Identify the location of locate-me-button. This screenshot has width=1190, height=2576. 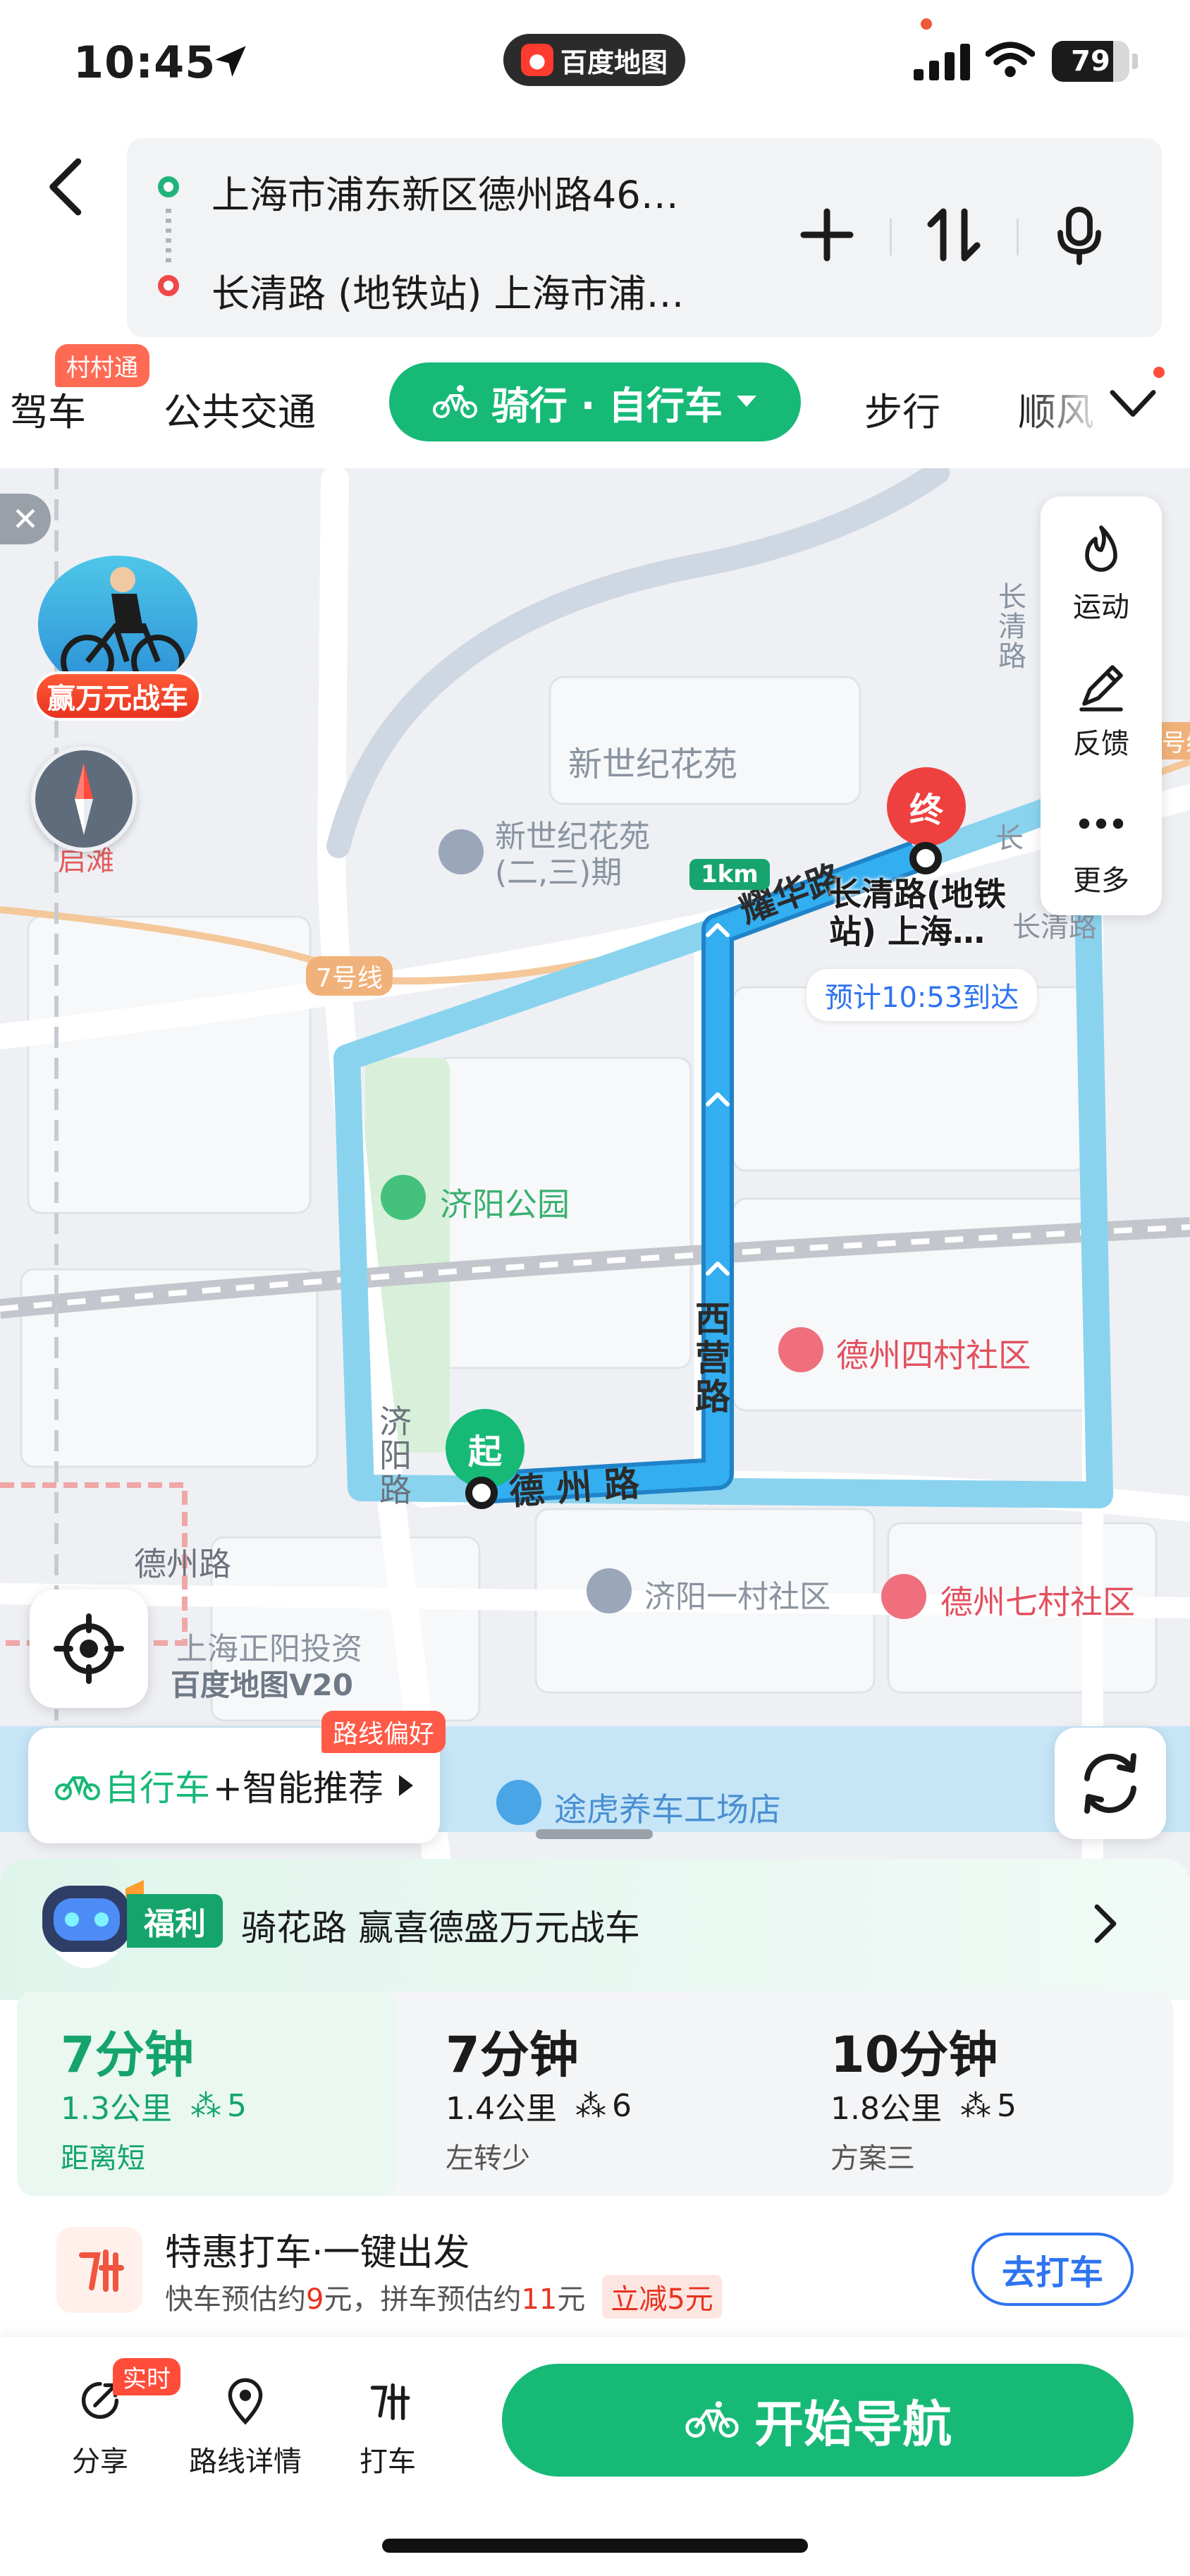
(89, 1649).